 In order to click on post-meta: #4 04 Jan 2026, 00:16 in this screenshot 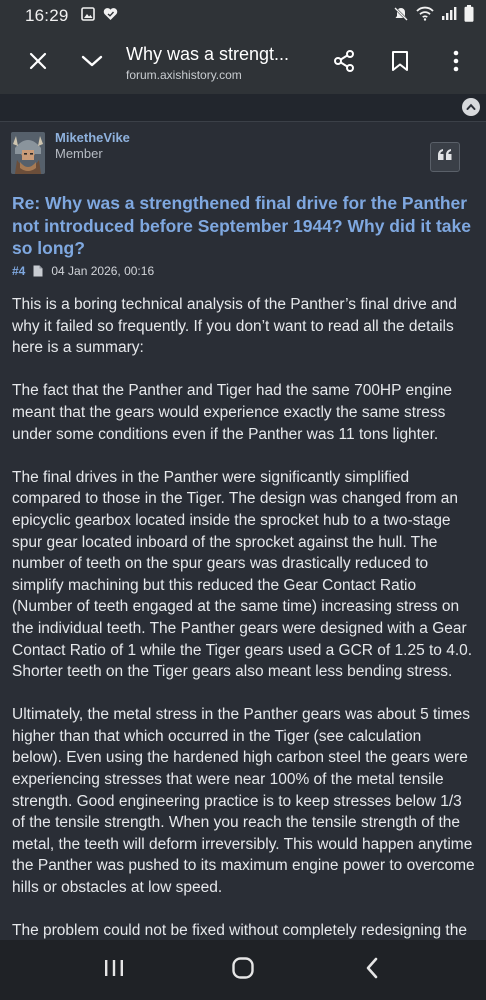, I will do `click(83, 271)`.